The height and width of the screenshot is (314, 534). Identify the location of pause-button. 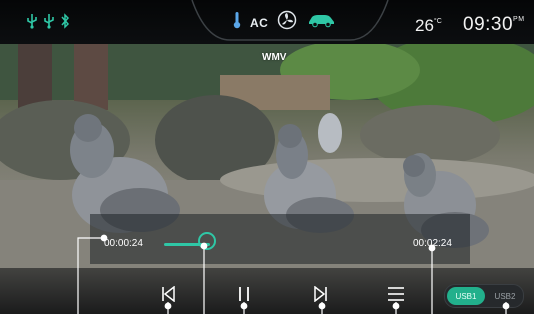
(244, 296).